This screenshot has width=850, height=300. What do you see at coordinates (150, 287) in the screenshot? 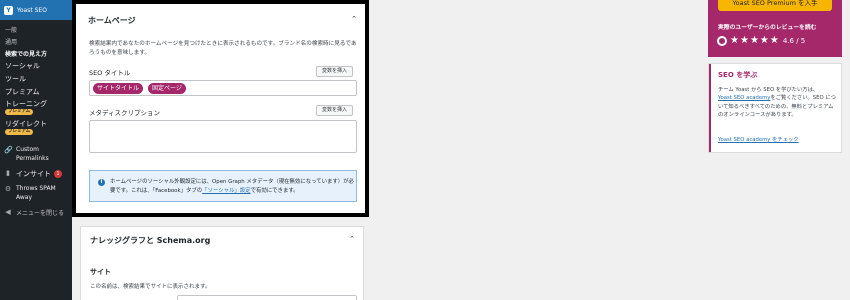
I see `section-description: この名前は、検索結果でサイトに表示されます。` at bounding box center [150, 287].